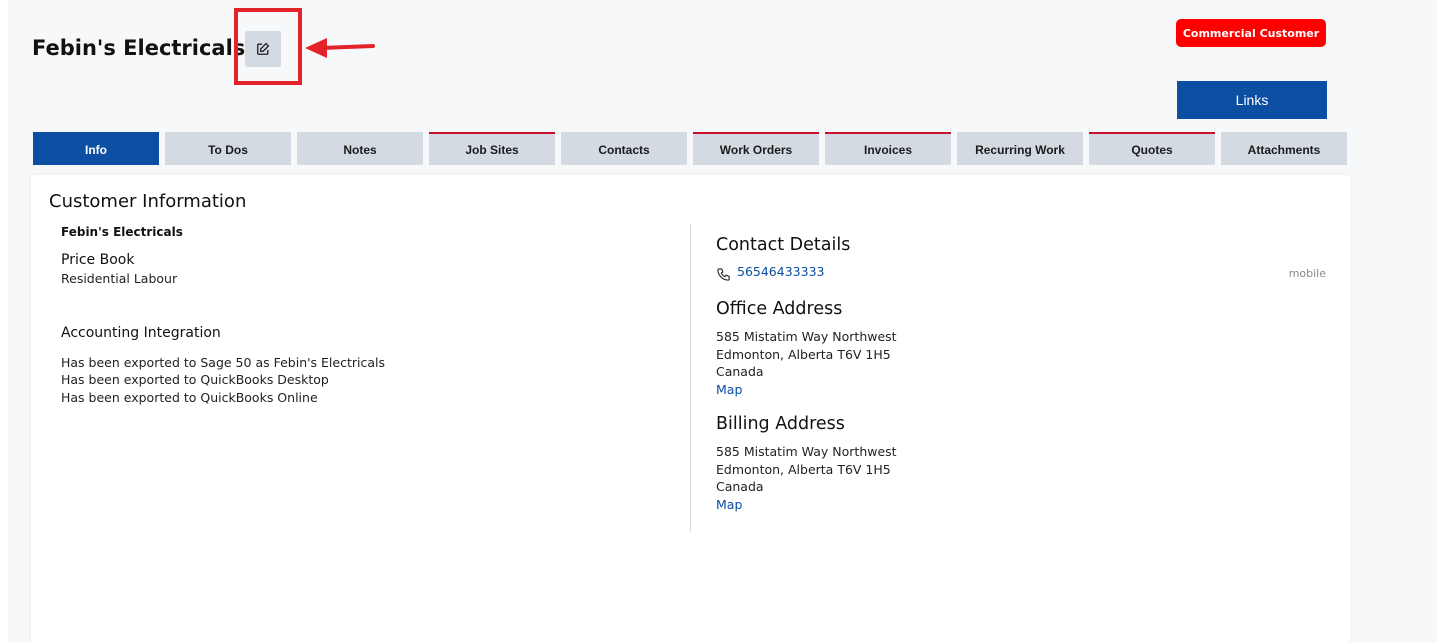  I want to click on office-address-heading: Office Address, so click(779, 309).